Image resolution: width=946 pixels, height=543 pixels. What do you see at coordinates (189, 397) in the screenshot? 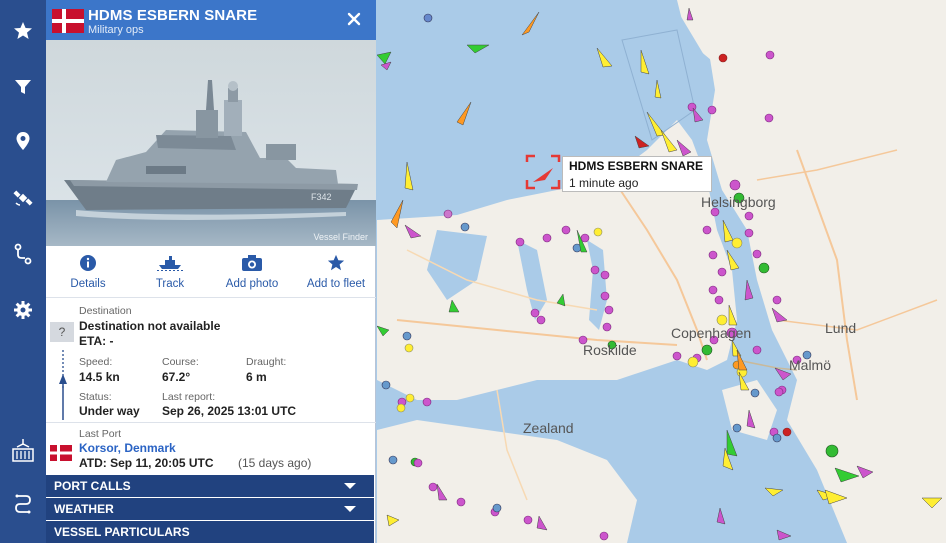
I see `last-report-label: Last report:` at bounding box center [189, 397].